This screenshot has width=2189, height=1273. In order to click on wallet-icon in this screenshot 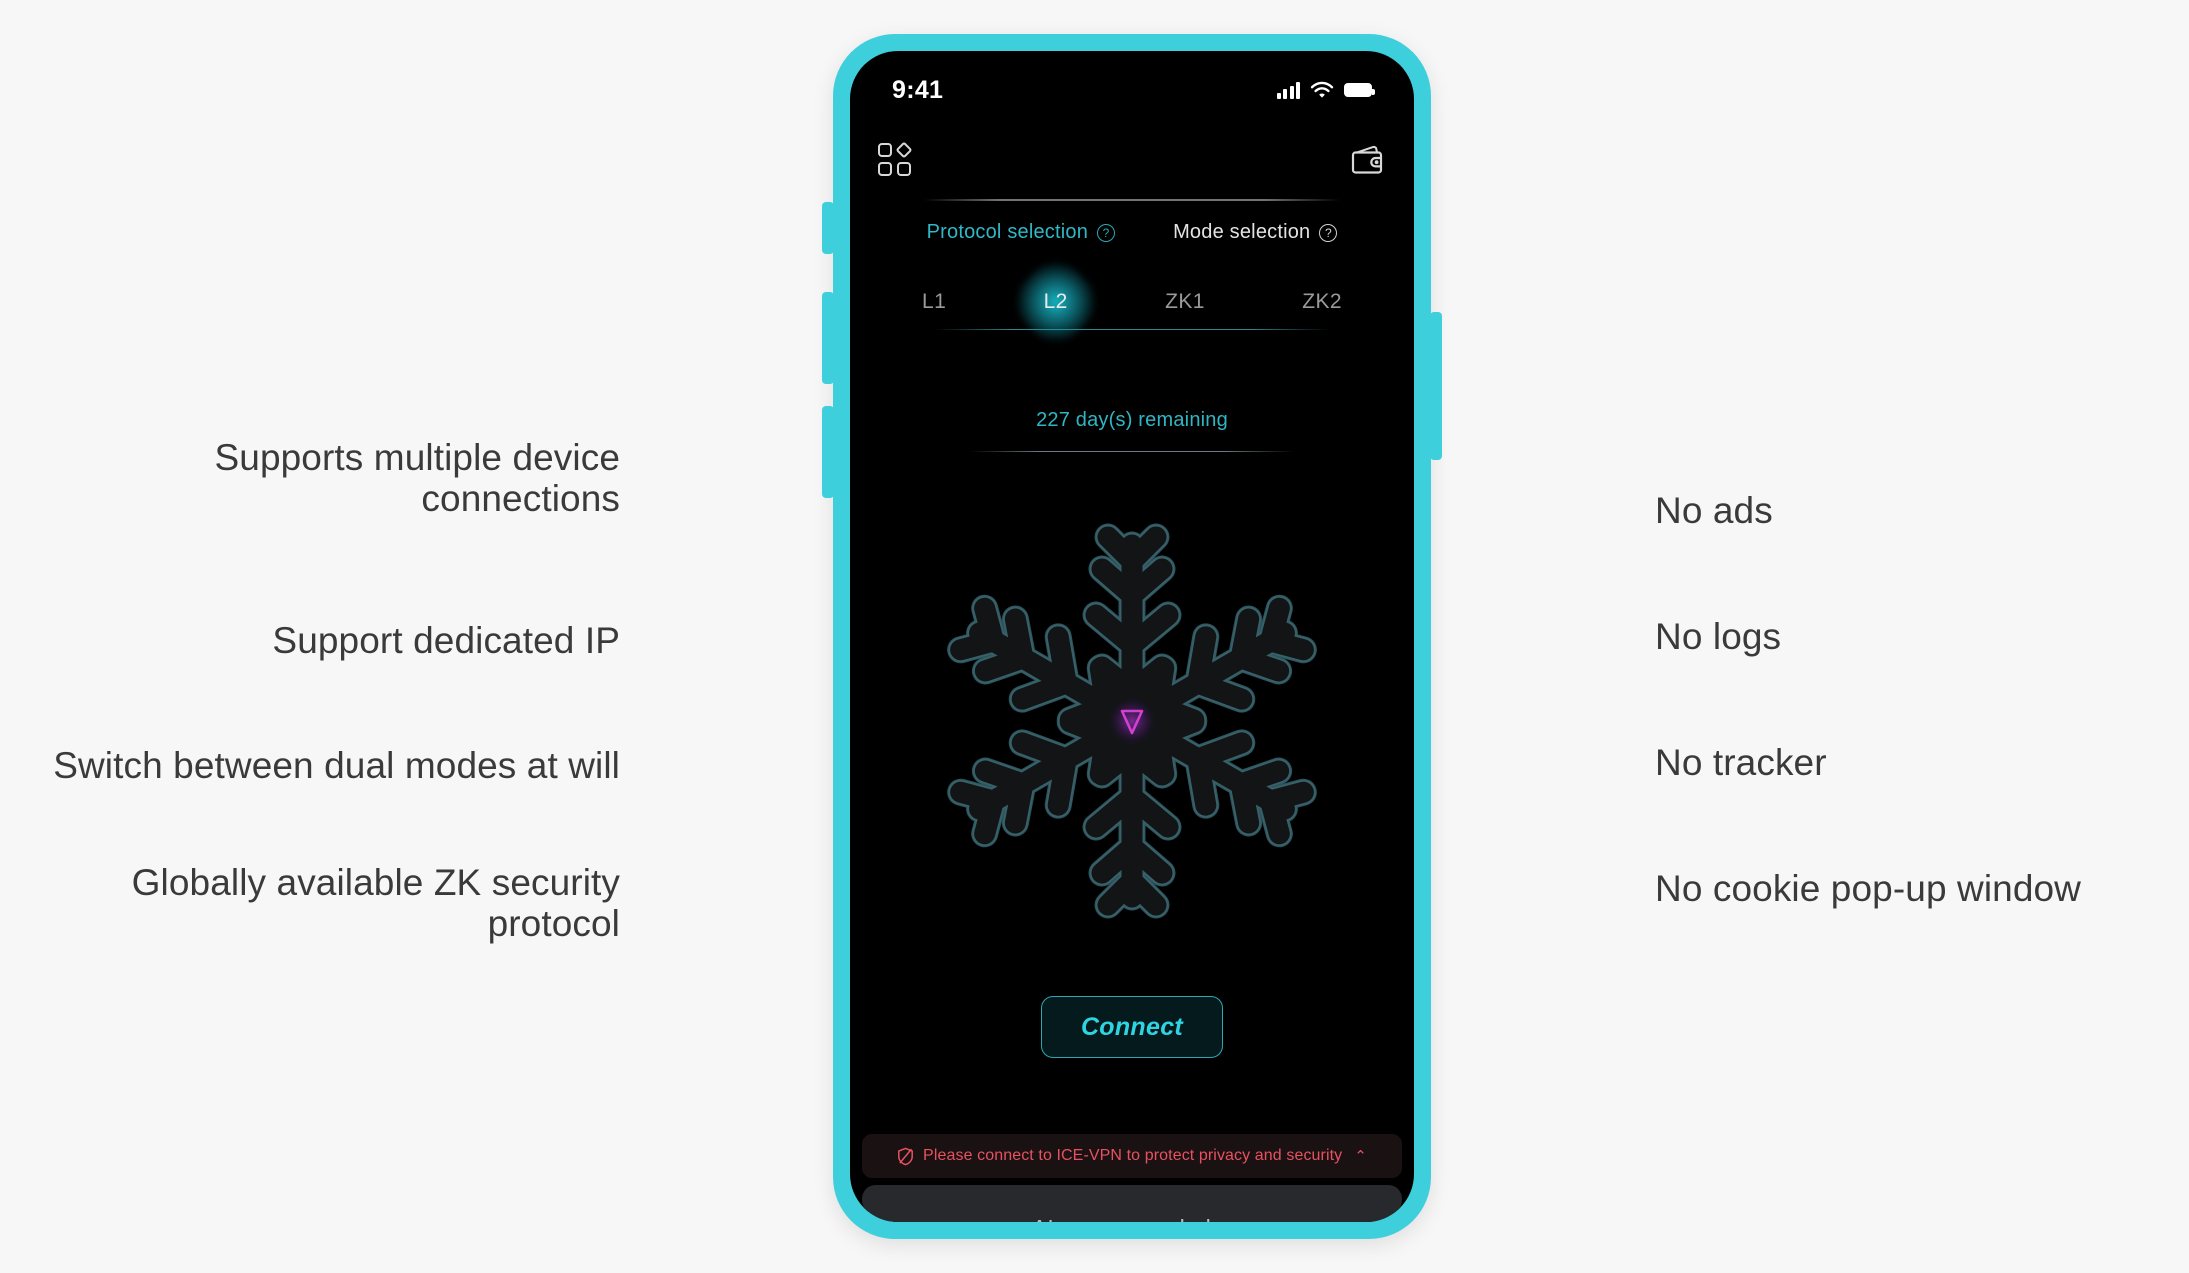, I will do `click(1367, 160)`.